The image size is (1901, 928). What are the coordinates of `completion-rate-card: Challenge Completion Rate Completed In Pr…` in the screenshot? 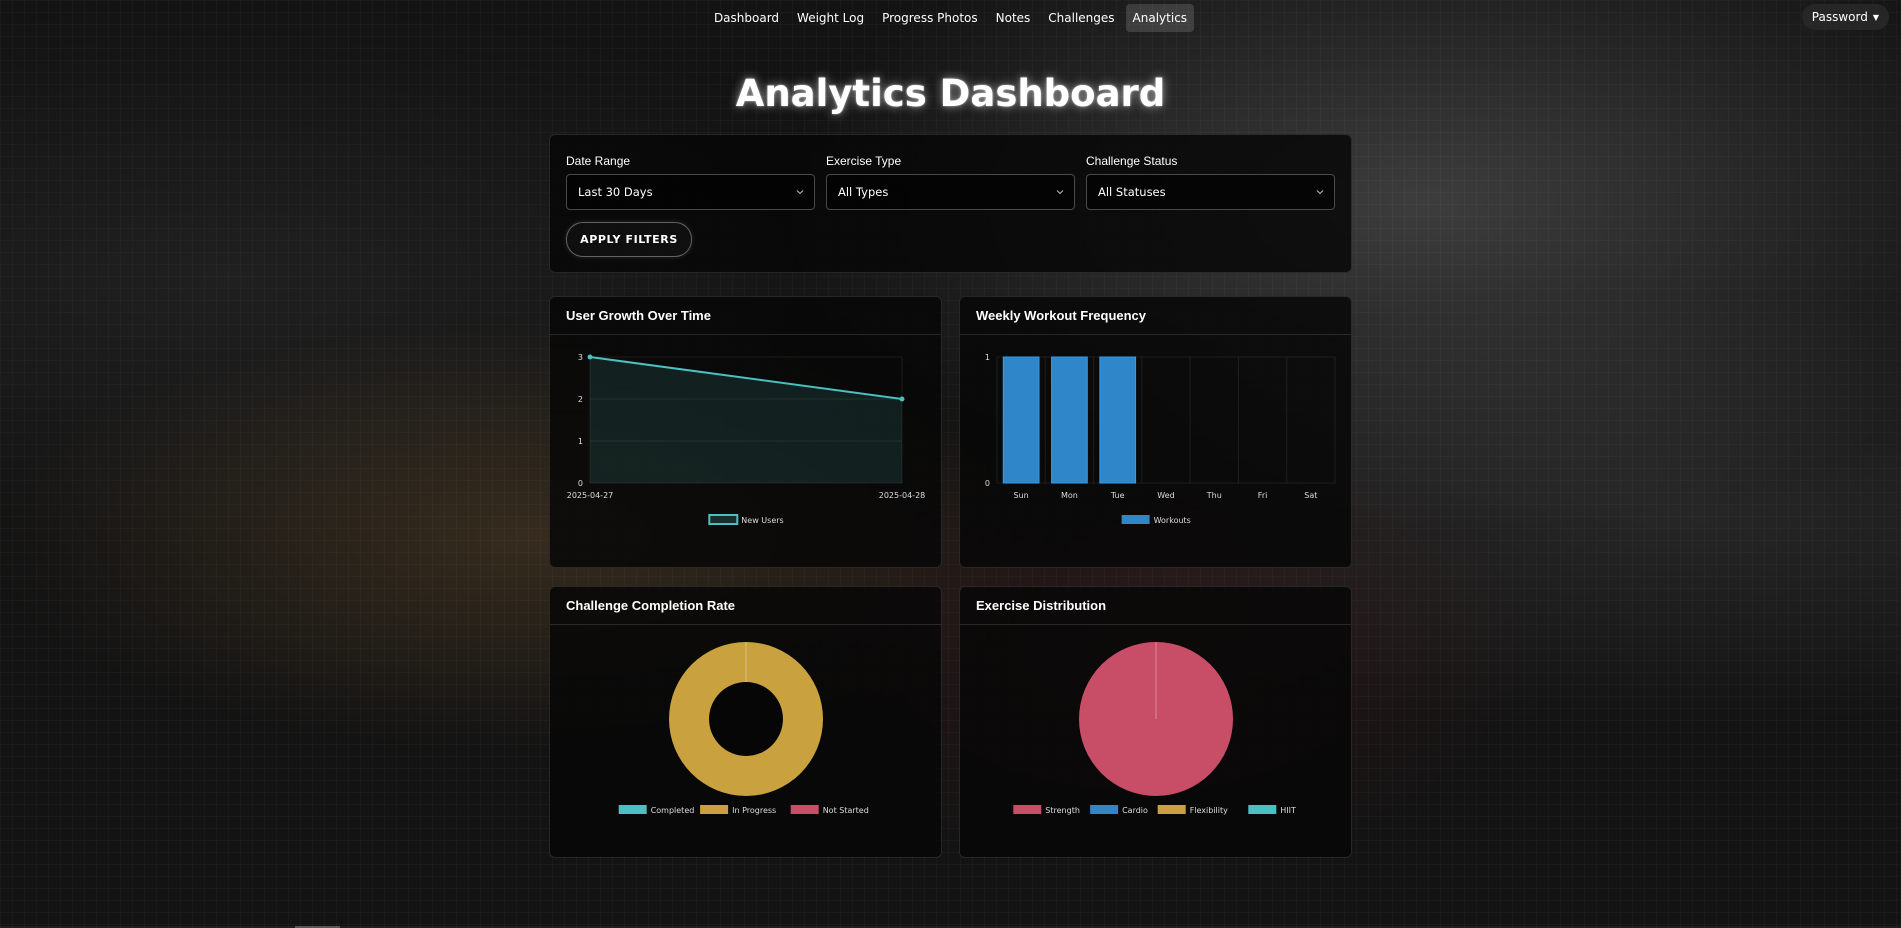 It's located at (745, 722).